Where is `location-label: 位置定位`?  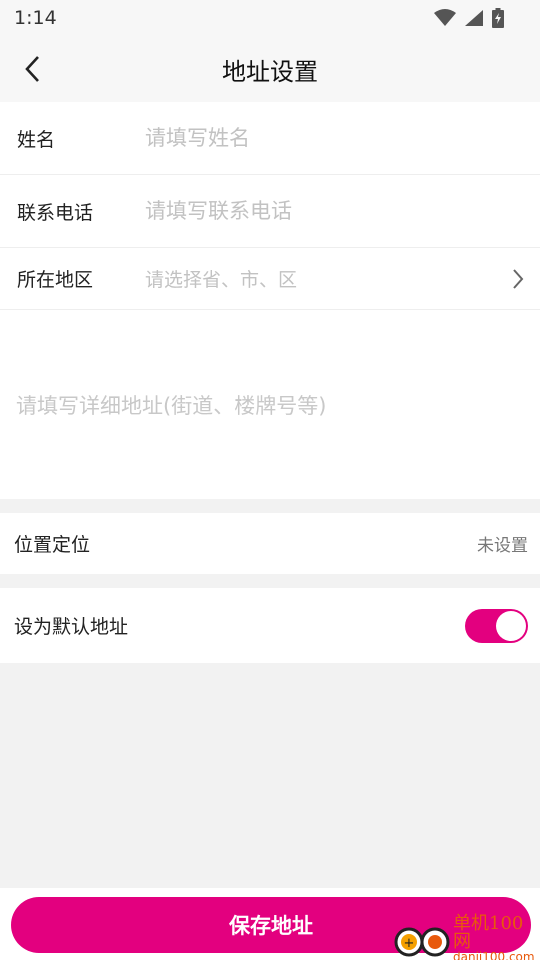 location-label: 位置定位 is located at coordinates (52, 545).